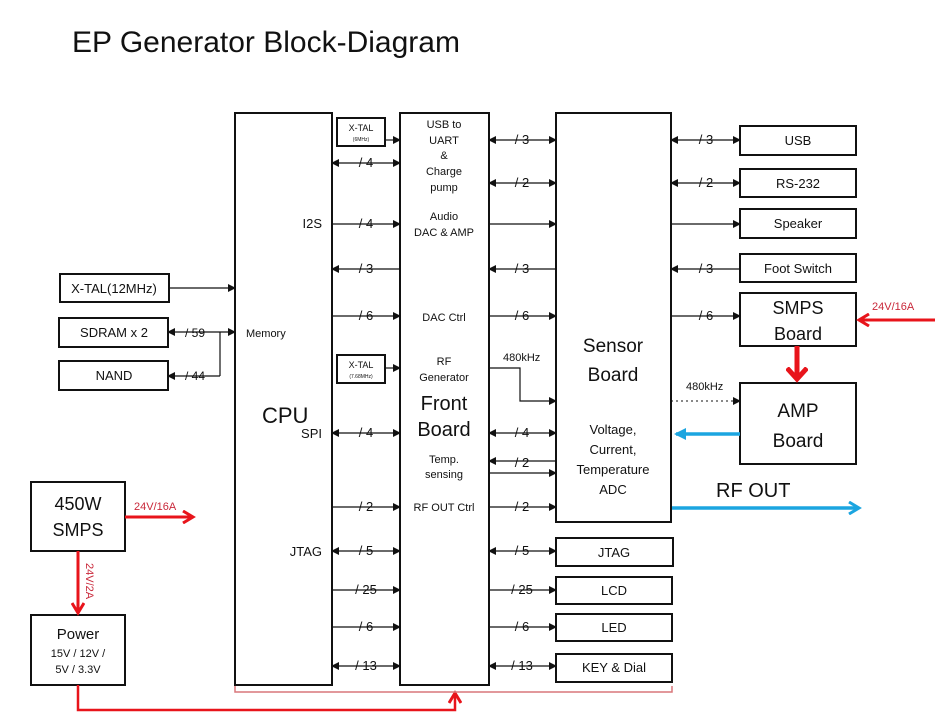 The image size is (946, 714). Describe the element at coordinates (361, 140) in the screenshot. I see `xtal-6mhz-freq: (6MHz)` at that location.